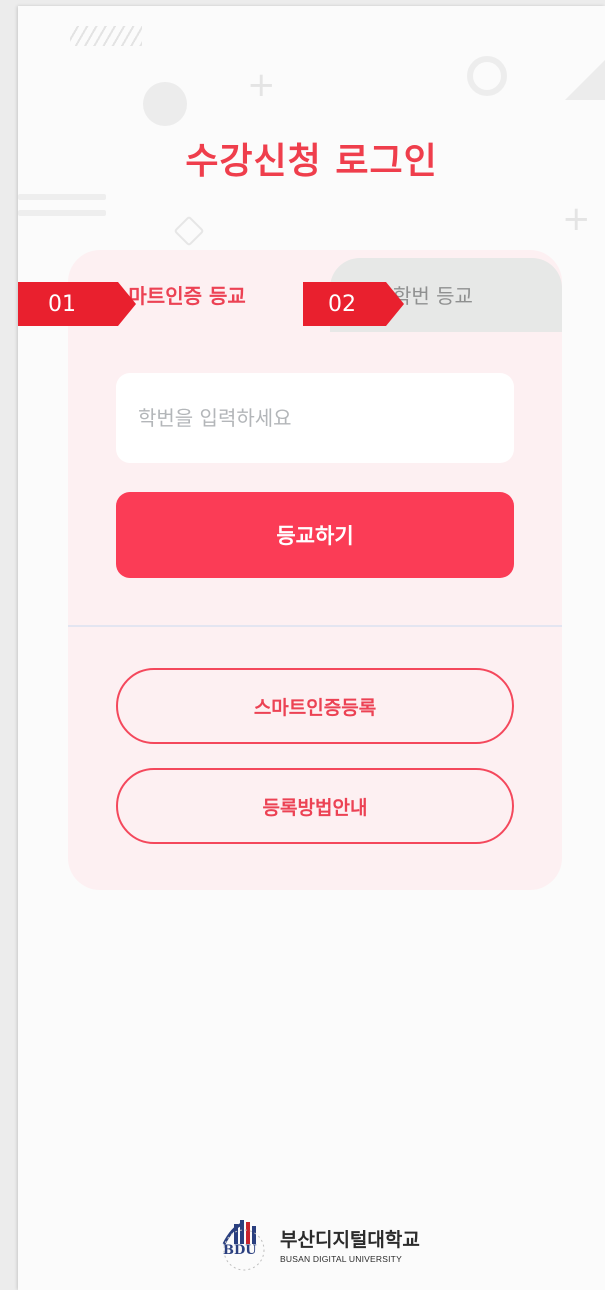 The height and width of the screenshot is (1290, 605). What do you see at coordinates (433, 294) in the screenshot?
I see `tab-student-id-label: 학번 등교` at bounding box center [433, 294].